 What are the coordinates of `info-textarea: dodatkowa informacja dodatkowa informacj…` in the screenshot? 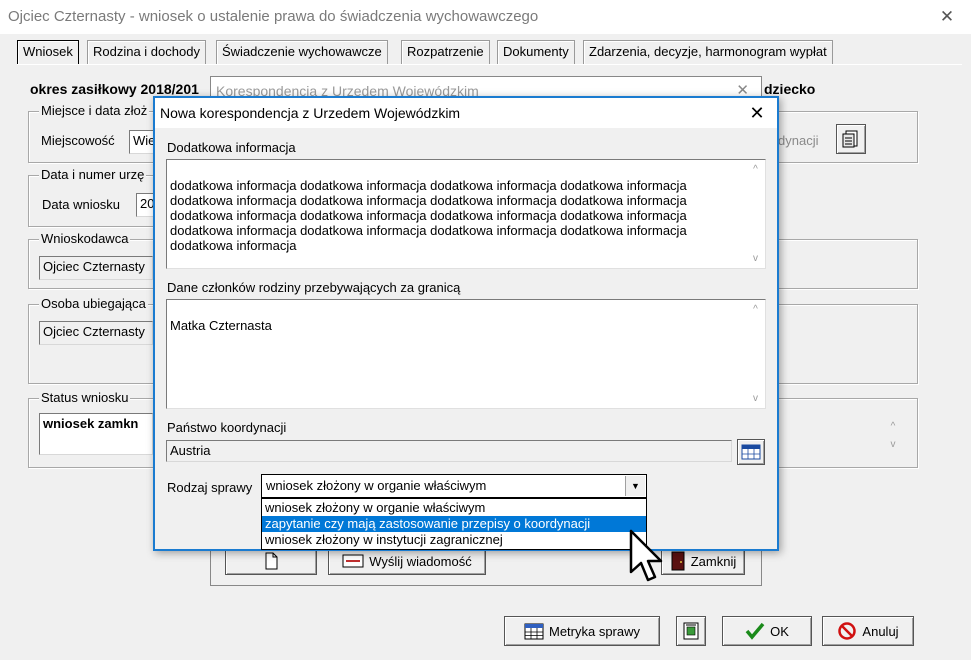 It's located at (466, 214).